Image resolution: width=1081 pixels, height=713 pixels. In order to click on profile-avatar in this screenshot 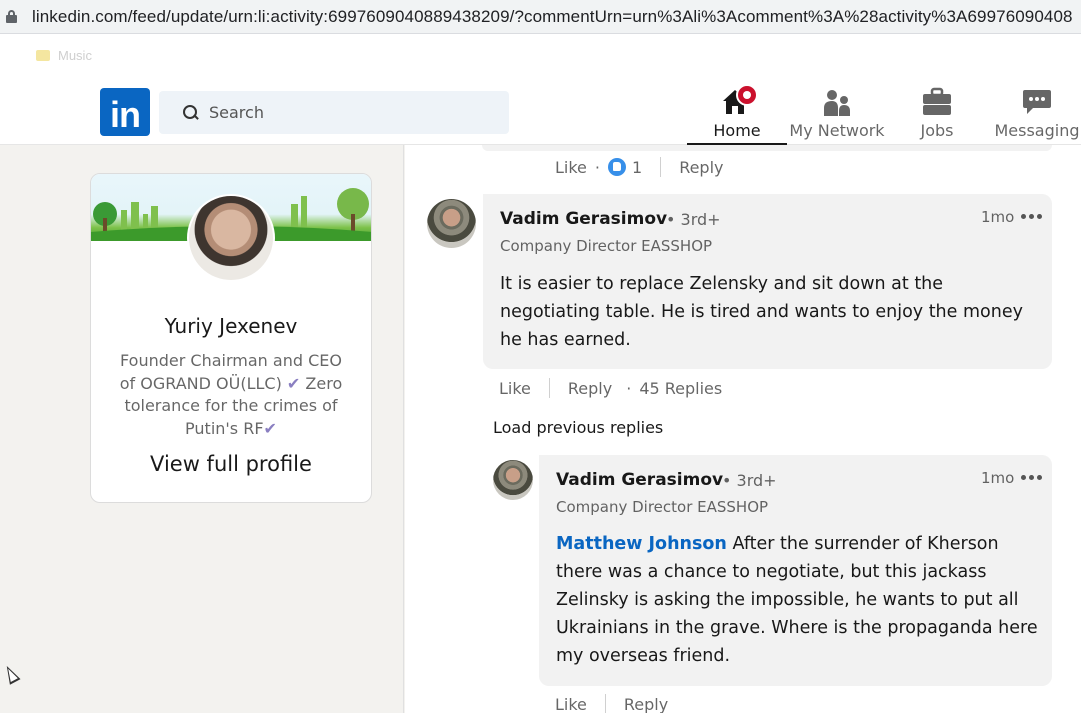, I will do `click(231, 238)`.